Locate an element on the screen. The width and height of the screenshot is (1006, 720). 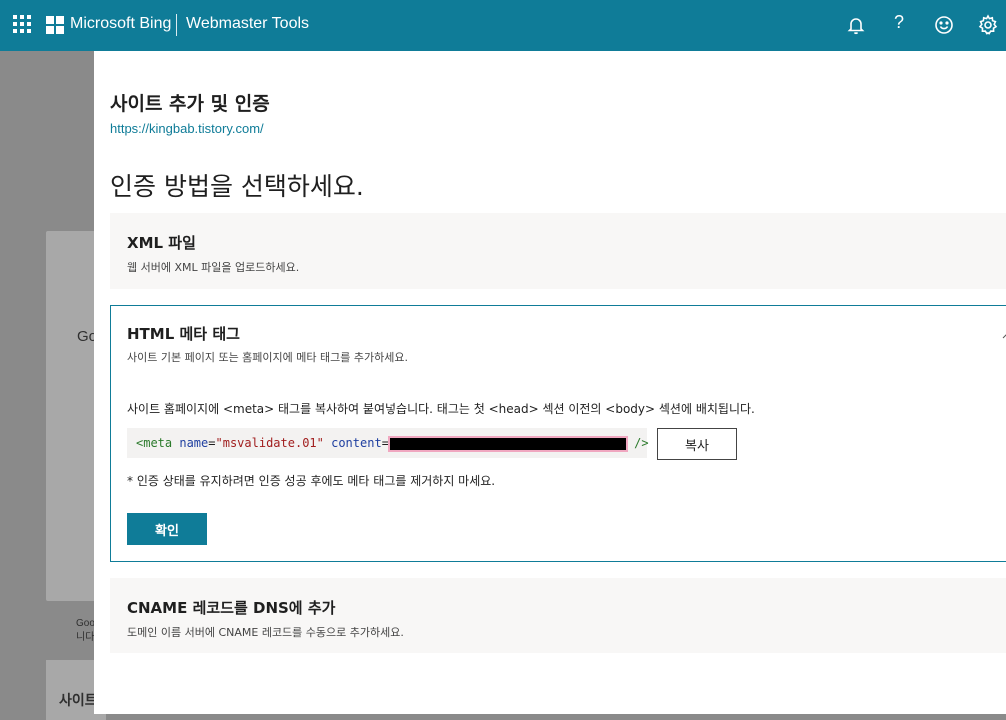
option-title: HTML 메타 태그 is located at coordinates (183, 334).